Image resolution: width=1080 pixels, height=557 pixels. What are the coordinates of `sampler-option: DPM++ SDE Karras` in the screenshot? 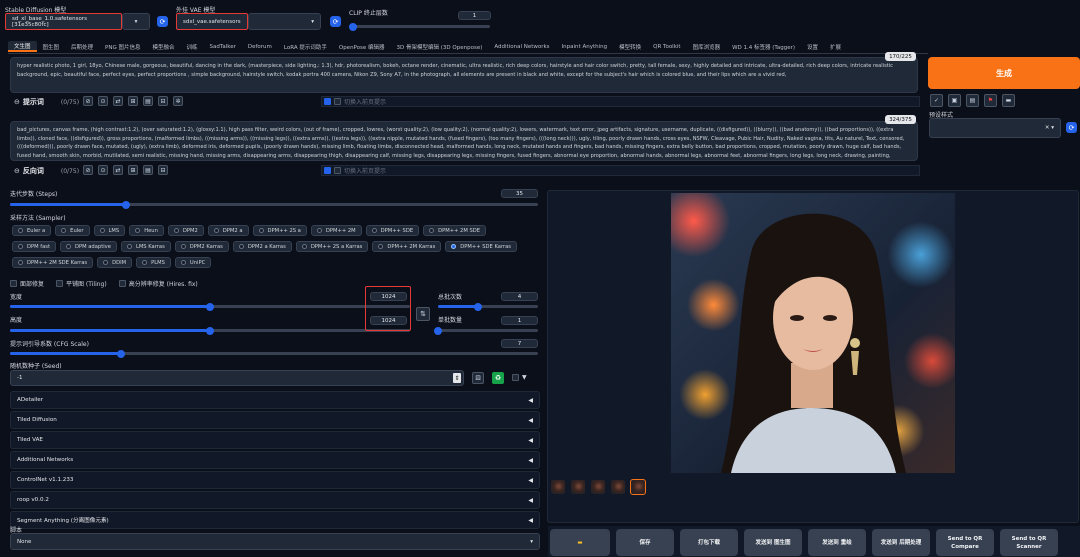 It's located at (481, 246).